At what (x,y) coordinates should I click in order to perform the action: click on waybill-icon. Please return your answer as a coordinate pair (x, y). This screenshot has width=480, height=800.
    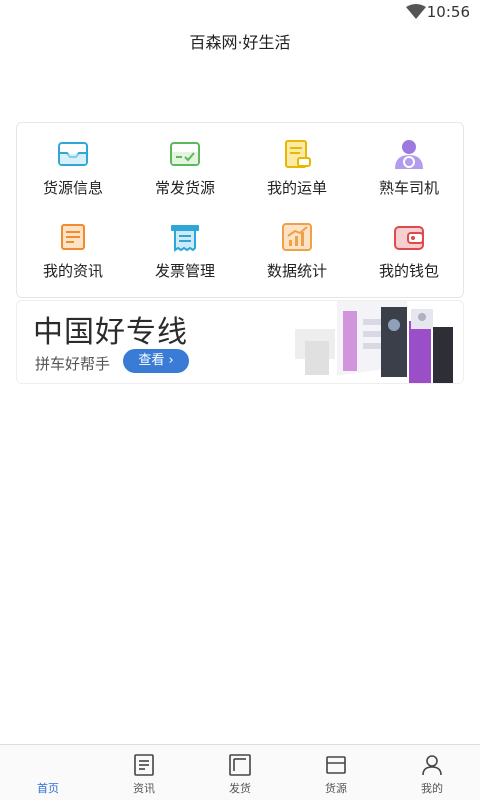
    Looking at the image, I should click on (298, 154).